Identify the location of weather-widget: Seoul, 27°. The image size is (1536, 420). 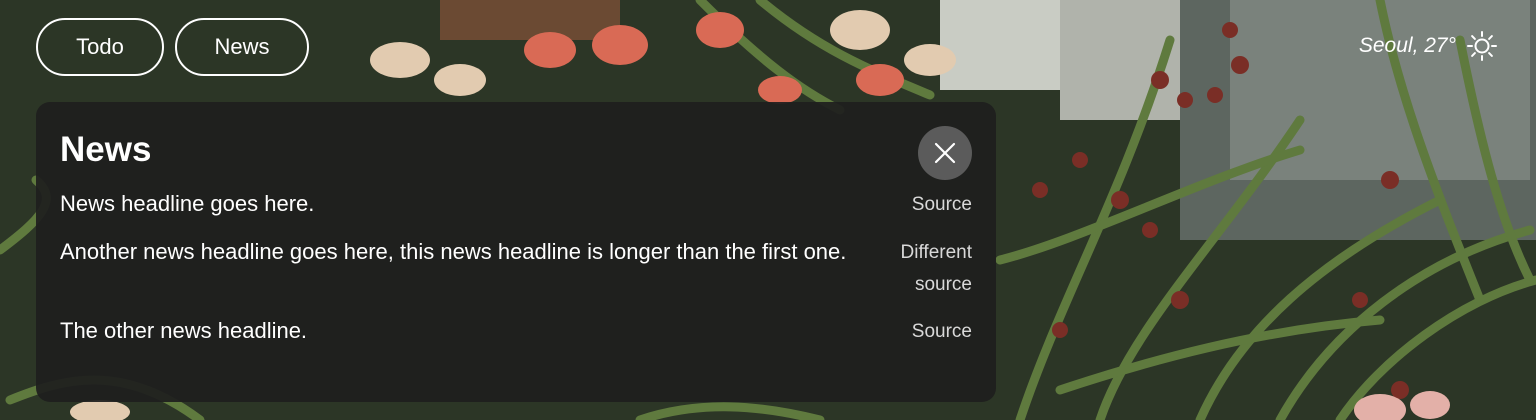
(1428, 46).